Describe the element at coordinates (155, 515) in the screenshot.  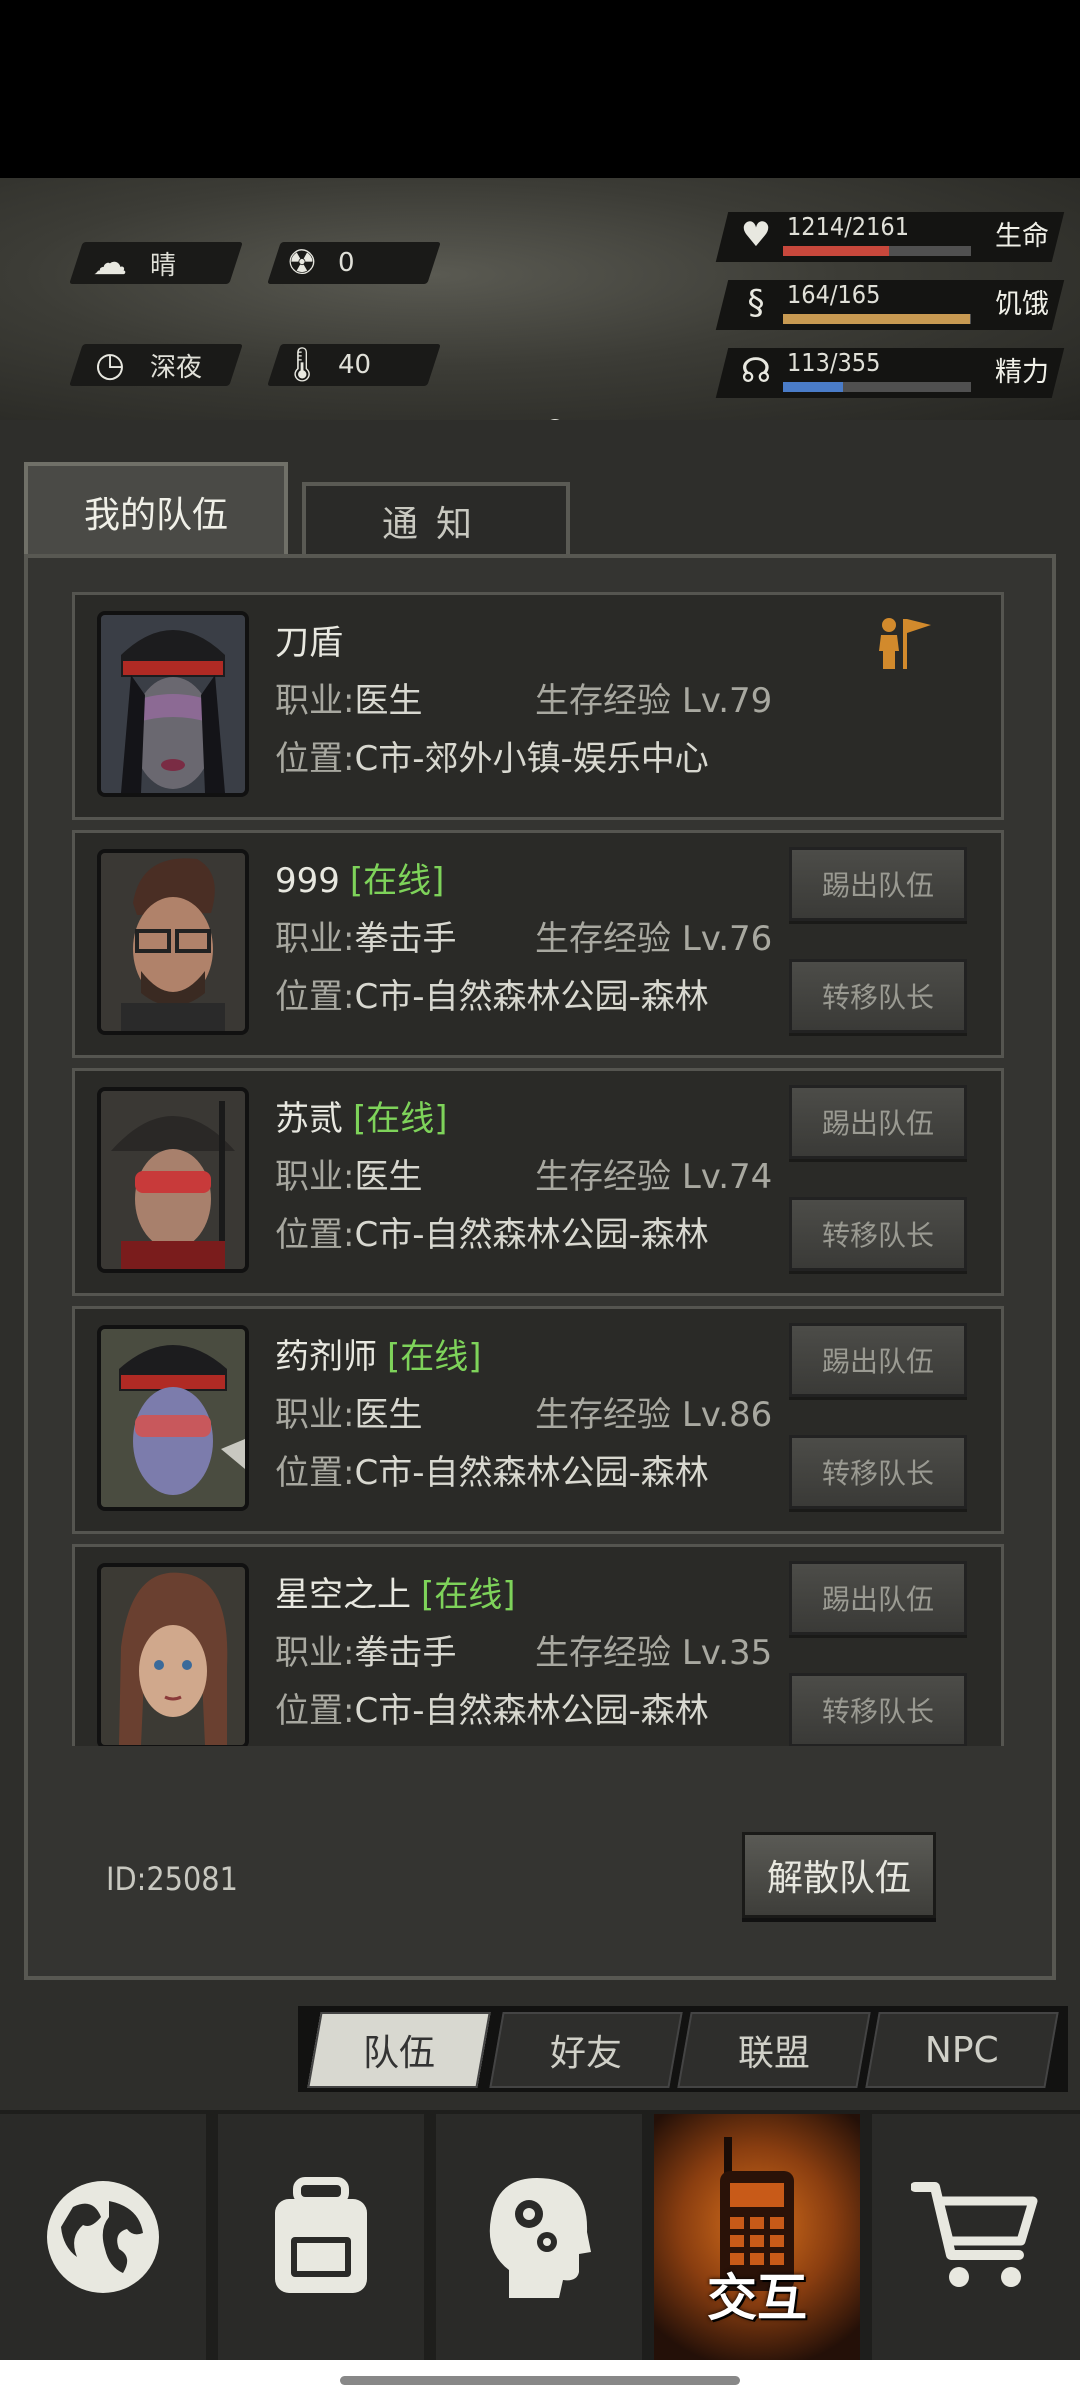
I see `tab-my-team-label: 我的队伍` at that location.